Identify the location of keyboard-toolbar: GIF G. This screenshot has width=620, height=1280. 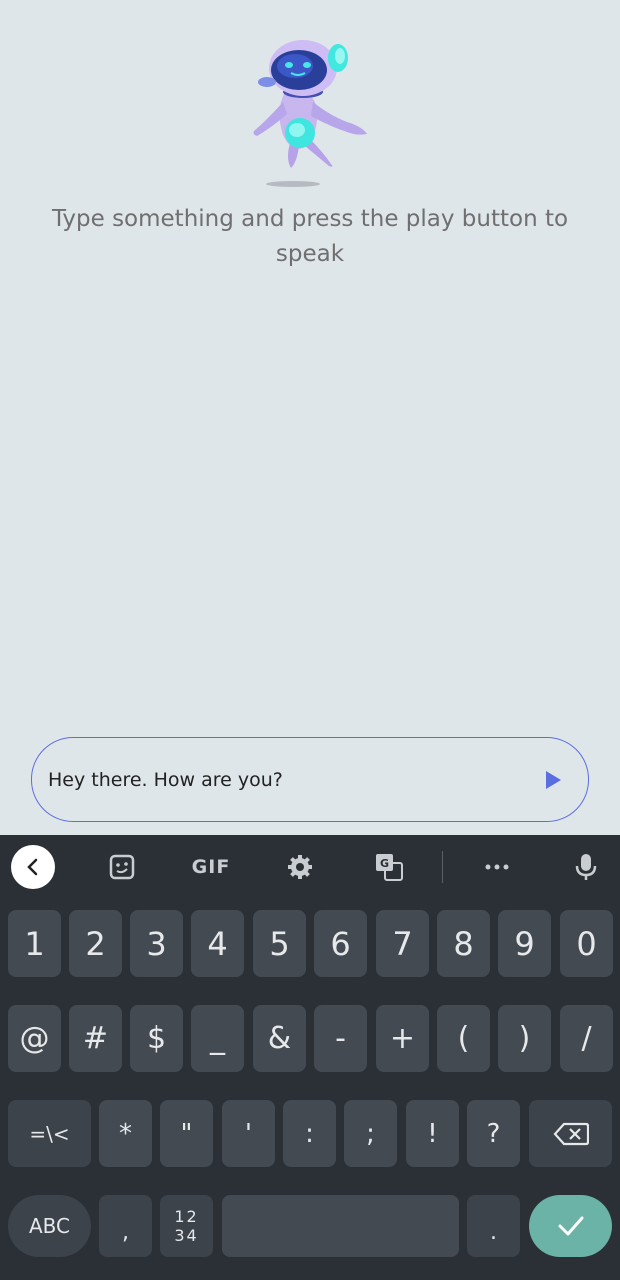
(310, 867).